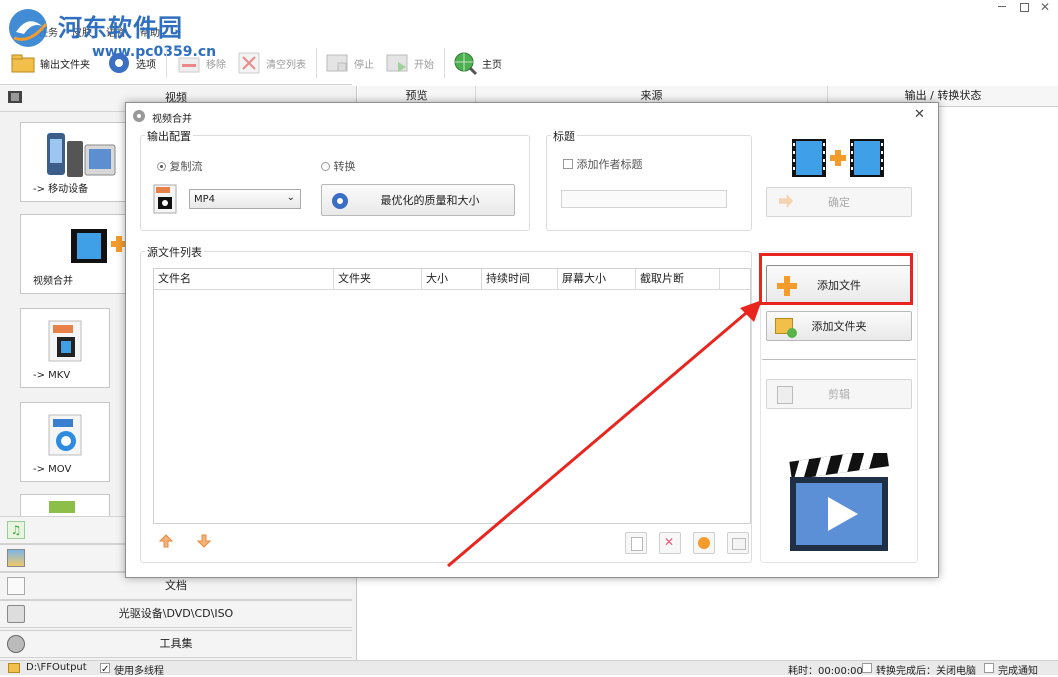 The width and height of the screenshot is (1058, 677). Describe the element at coordinates (286, 65) in the screenshot. I see `clear-list-label: 清空列表` at that location.